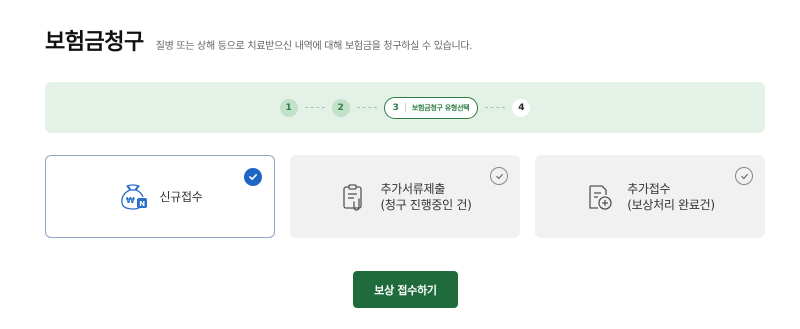 The width and height of the screenshot is (800, 329). I want to click on option-label-group: 추가서류제출 (청구 진행중인 건), so click(426, 197).